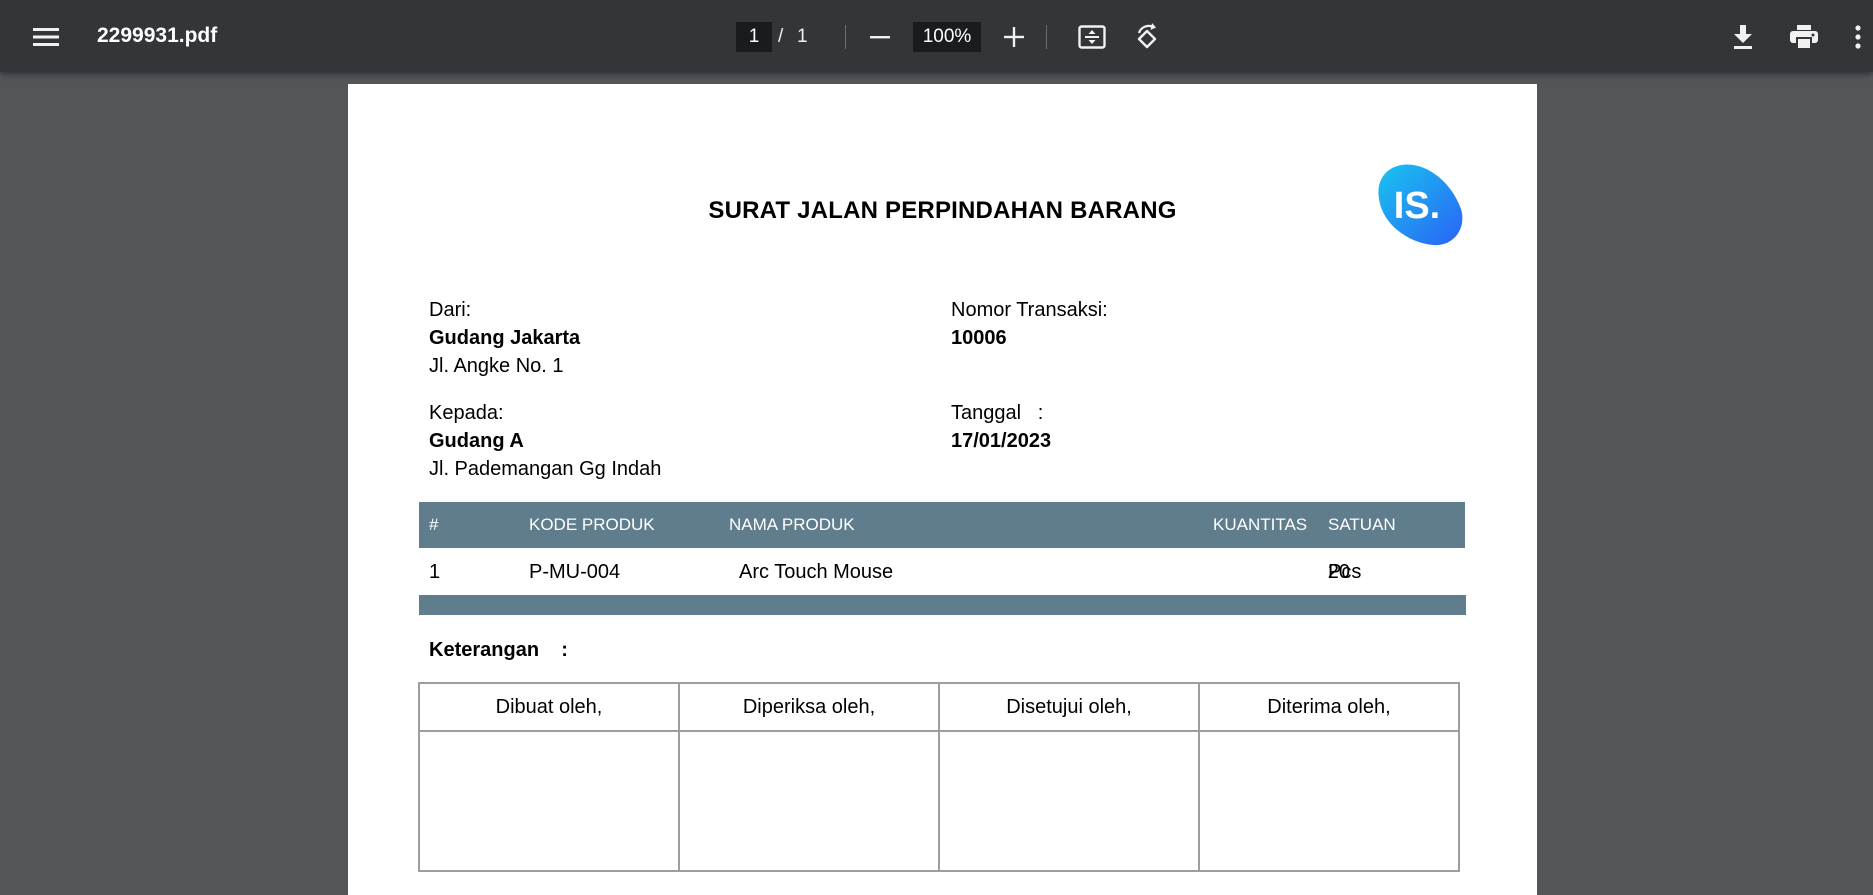 This screenshot has width=1873, height=895. I want to click on row-product-code: P-MU-004, so click(575, 572).